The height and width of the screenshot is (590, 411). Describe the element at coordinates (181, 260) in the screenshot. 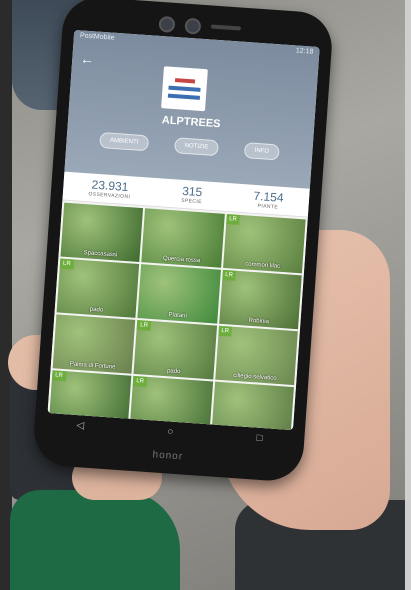

I see `species-caption: Quercia rossa` at that location.